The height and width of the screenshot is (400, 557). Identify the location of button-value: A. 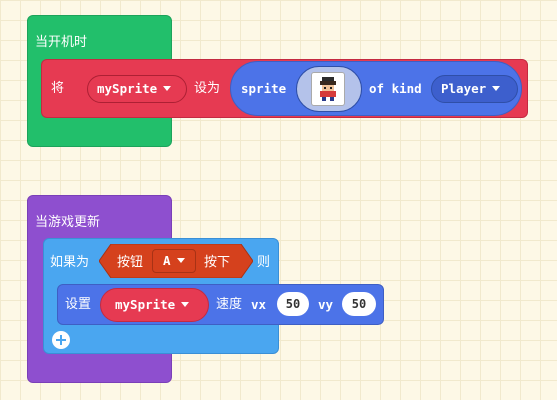
(167, 260).